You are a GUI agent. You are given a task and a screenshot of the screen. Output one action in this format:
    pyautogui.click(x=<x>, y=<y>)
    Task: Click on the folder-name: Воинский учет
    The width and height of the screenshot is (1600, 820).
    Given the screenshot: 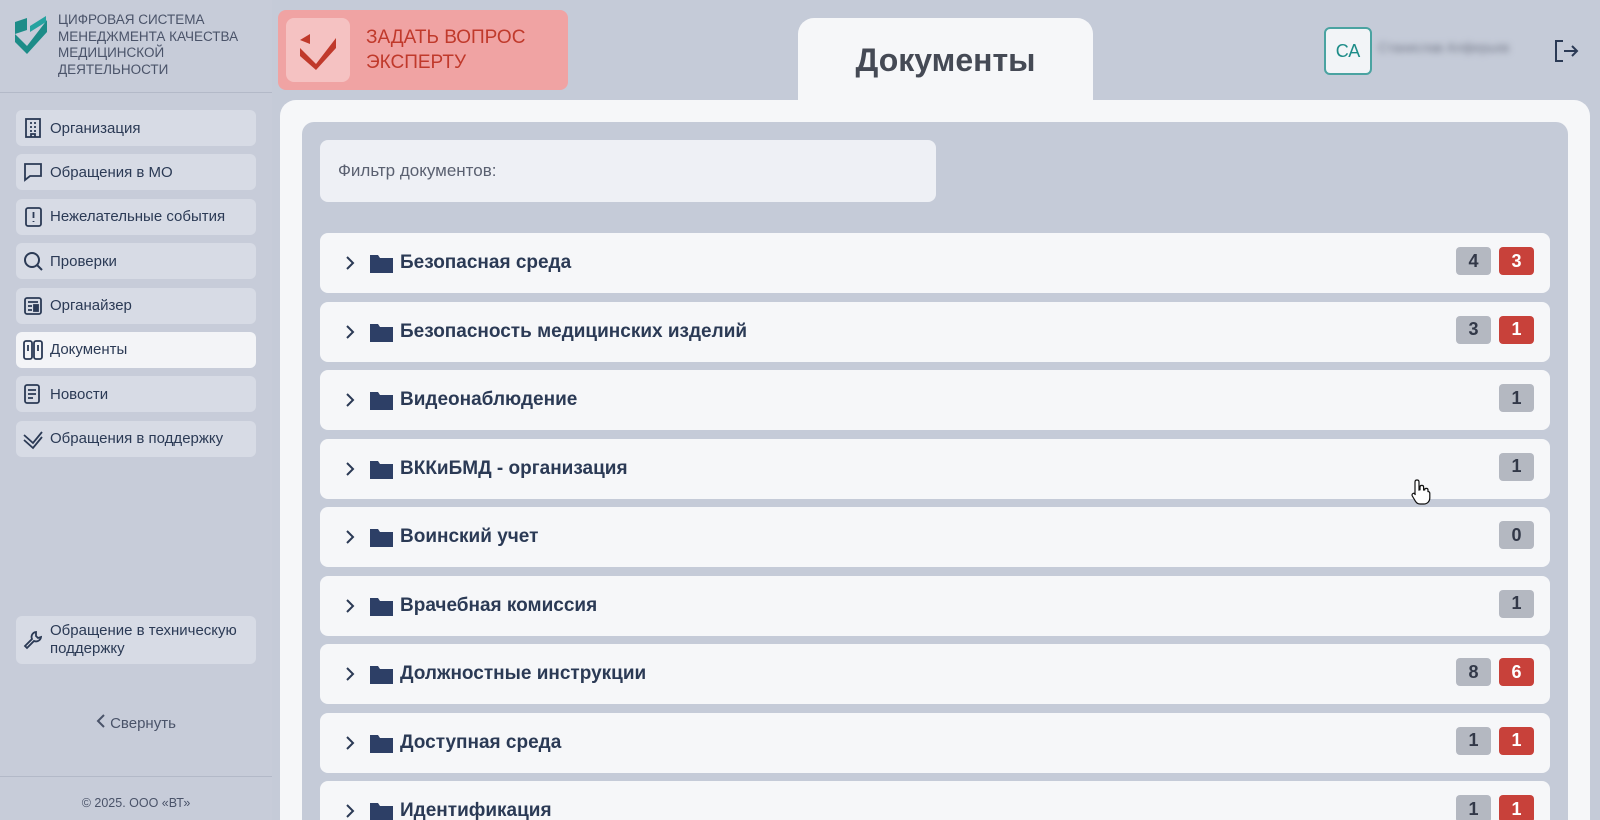 What is the action you would take?
    pyautogui.click(x=469, y=536)
    